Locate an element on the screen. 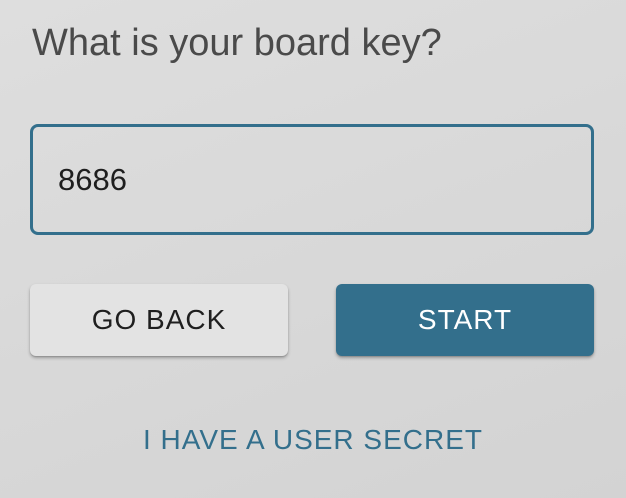 This screenshot has height=498, width=626. user-secret-link: I HAVE A USER SECRET is located at coordinates (313, 440).